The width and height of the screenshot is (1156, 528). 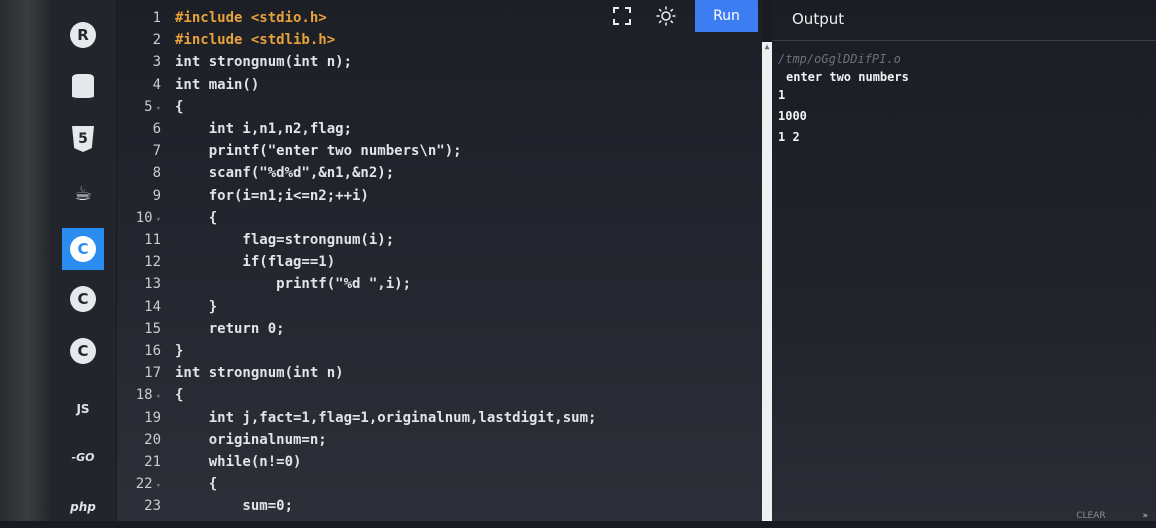 I want to click on code-line: #include <stdlib.h>, so click(x=255, y=40).